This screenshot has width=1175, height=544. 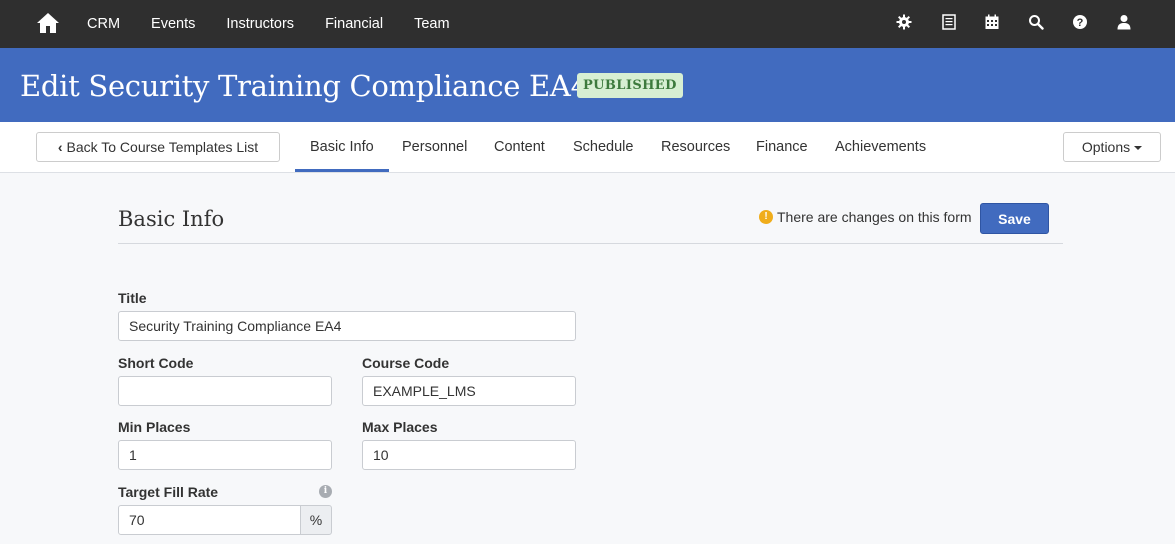 I want to click on target-fill-rate-input, so click(x=209, y=520).